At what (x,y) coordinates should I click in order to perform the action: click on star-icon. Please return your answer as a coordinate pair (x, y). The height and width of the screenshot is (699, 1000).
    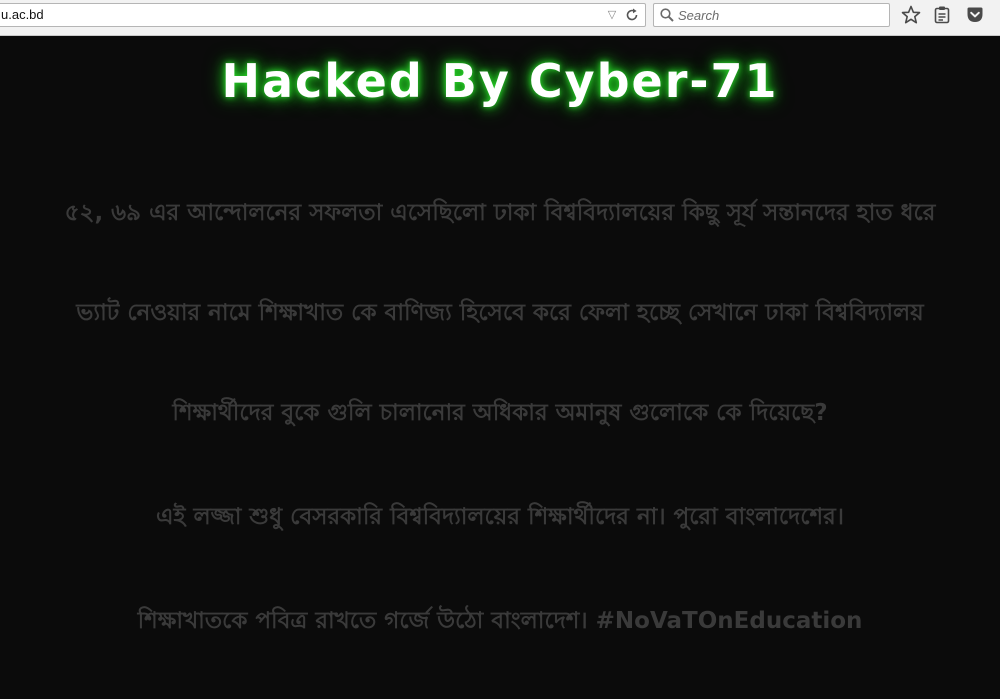
    Looking at the image, I should click on (911, 15).